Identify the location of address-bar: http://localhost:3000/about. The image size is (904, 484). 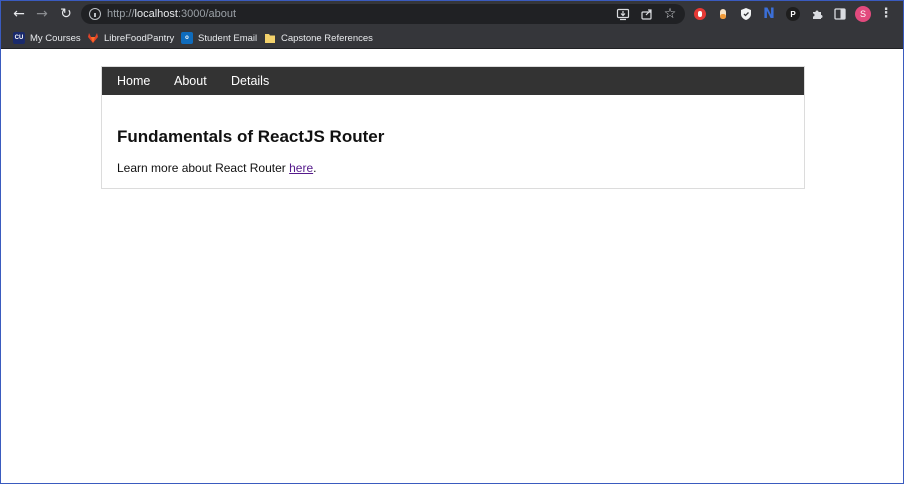
(383, 14).